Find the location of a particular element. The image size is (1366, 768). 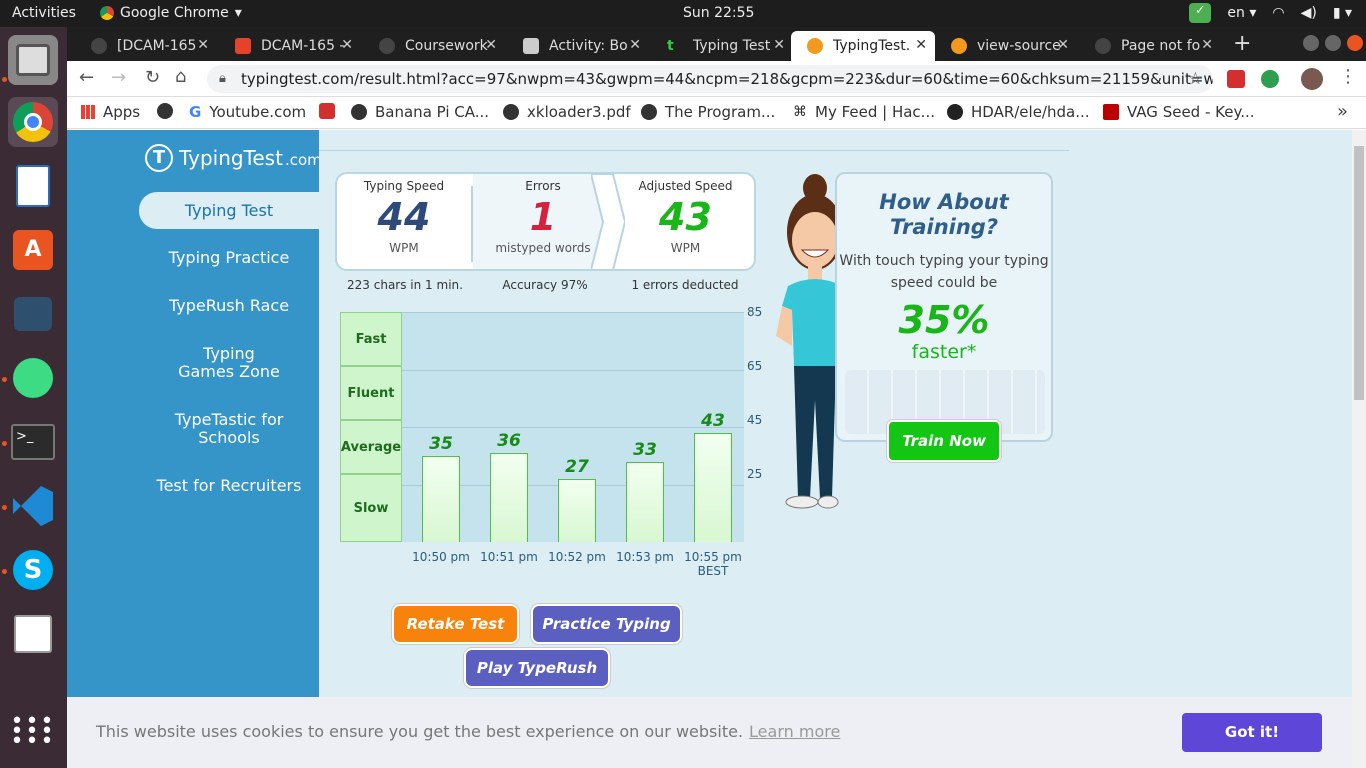

tab: view-source ✕ is located at coordinates (1006, 46).